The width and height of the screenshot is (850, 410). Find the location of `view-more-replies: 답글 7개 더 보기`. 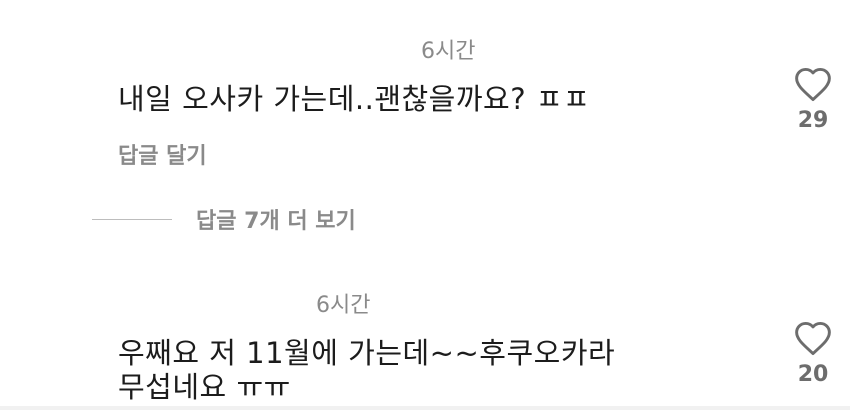

view-more-replies: 답글 7개 더 보기 is located at coordinates (224, 219).